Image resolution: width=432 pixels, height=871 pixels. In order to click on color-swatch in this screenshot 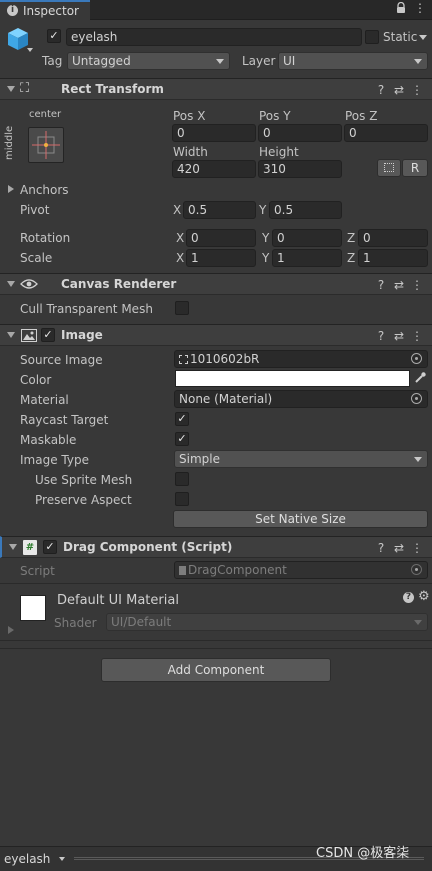, I will do `click(292, 378)`.